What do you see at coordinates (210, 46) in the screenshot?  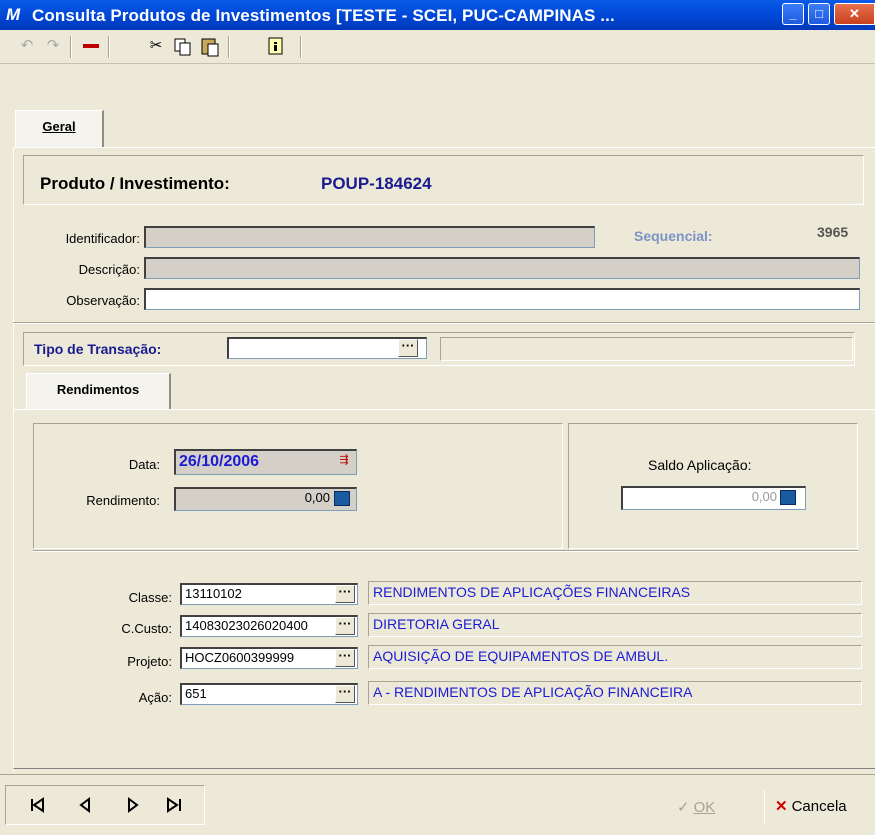 I see `paste-icon` at bounding box center [210, 46].